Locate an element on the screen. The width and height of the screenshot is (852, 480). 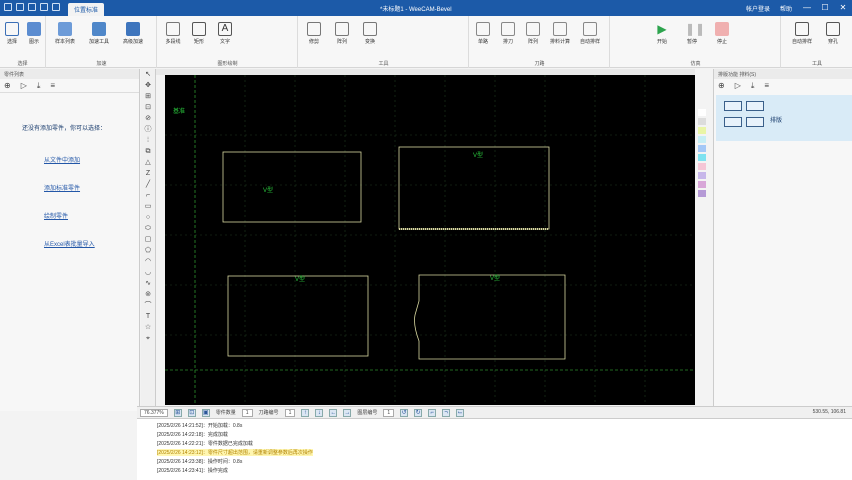
single-path-button: 单路 is located at coordinates (483, 33).